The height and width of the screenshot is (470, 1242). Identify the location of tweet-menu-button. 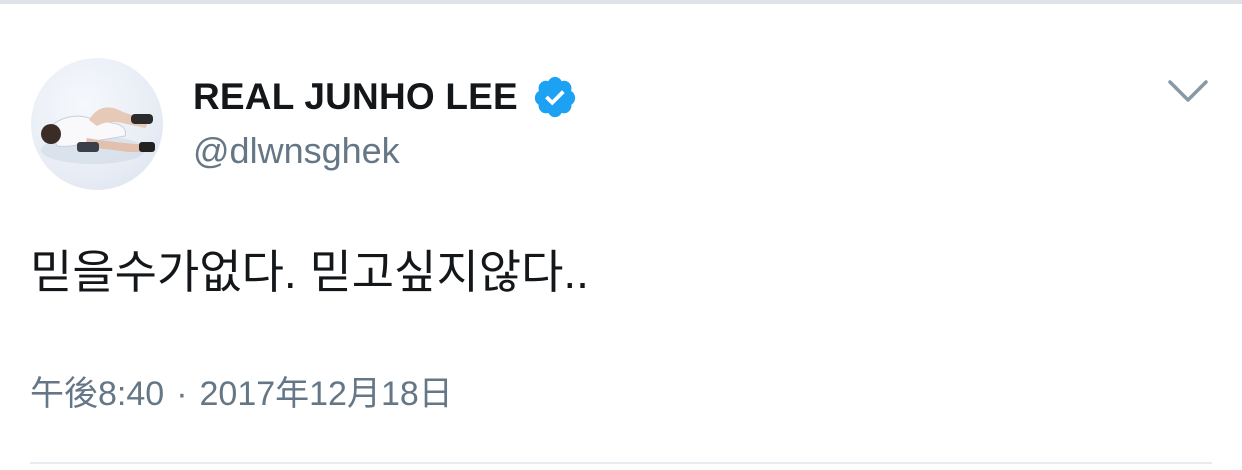
(1188, 92).